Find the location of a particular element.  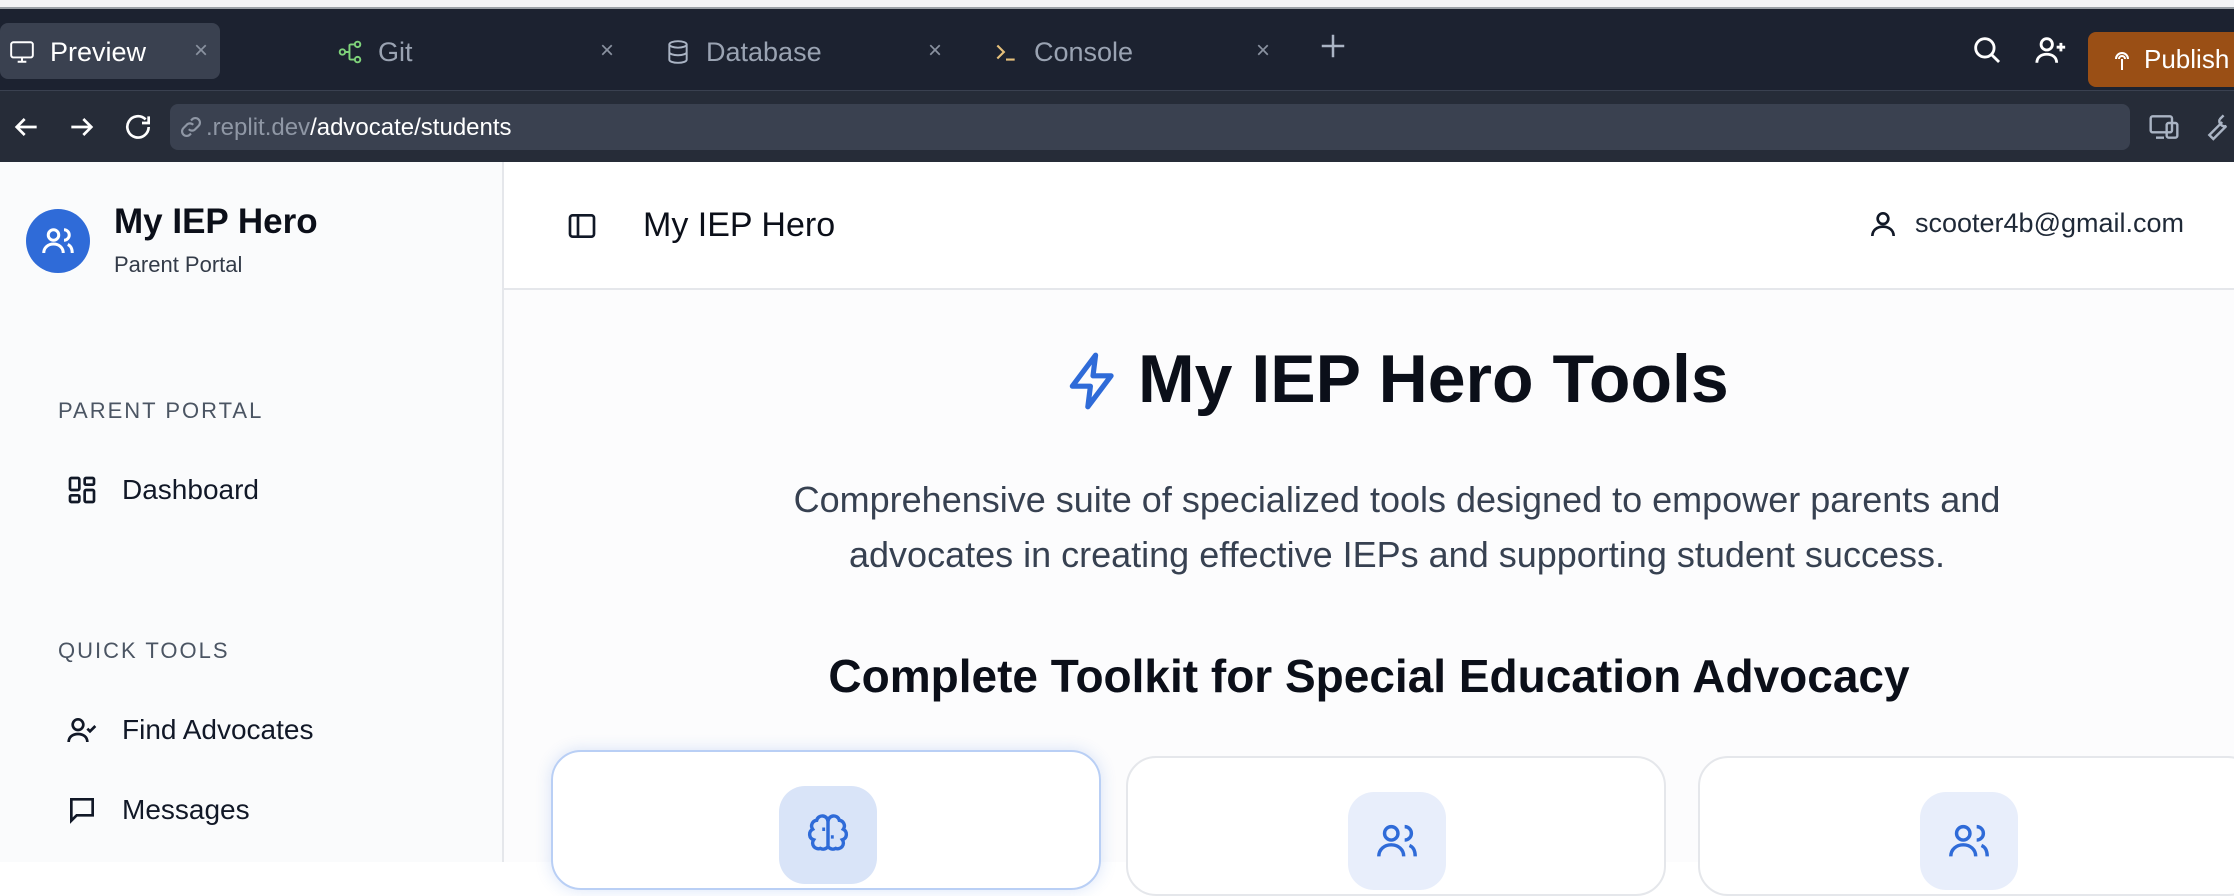

publish-label: Publish is located at coordinates (2187, 59).